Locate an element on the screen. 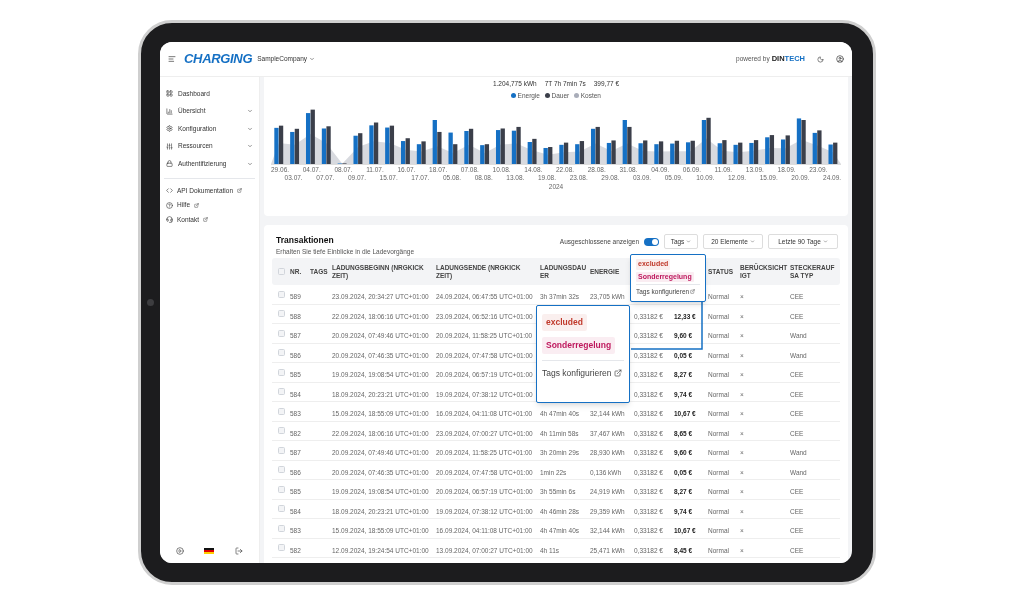  logo: CHARGING is located at coordinates (218, 59).